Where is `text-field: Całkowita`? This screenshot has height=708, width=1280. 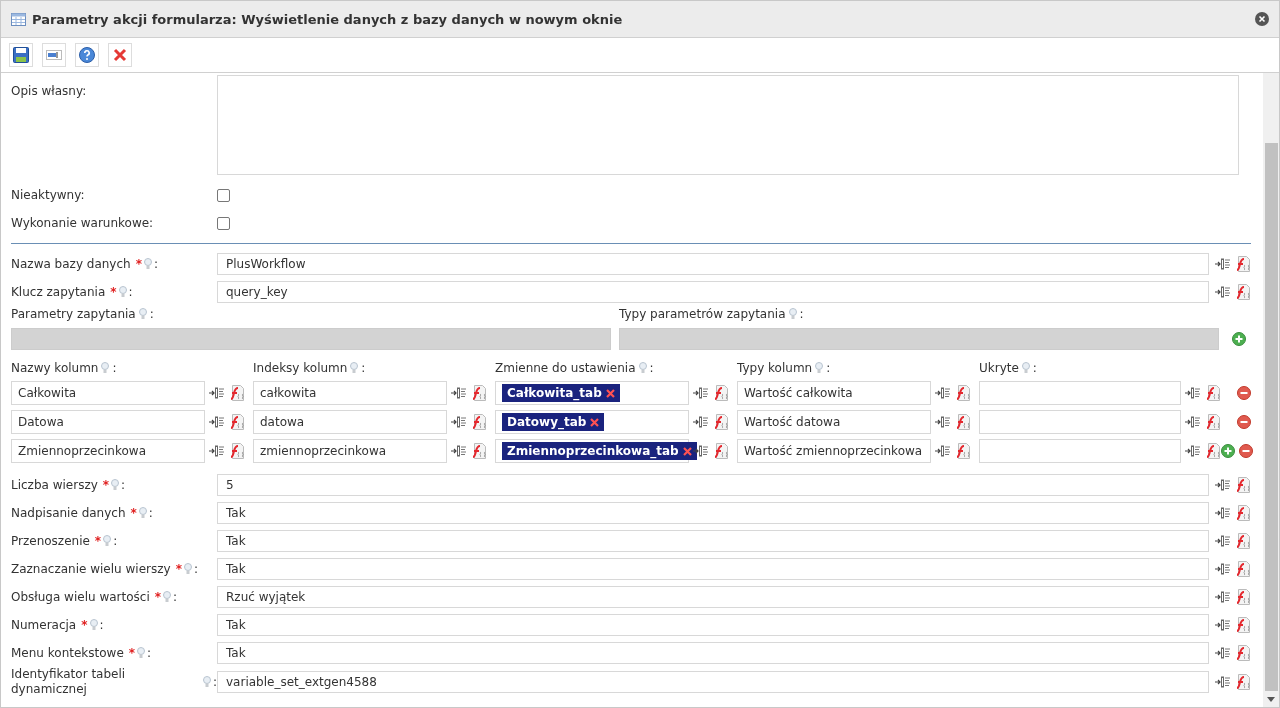
text-field: Całkowita is located at coordinates (108, 393).